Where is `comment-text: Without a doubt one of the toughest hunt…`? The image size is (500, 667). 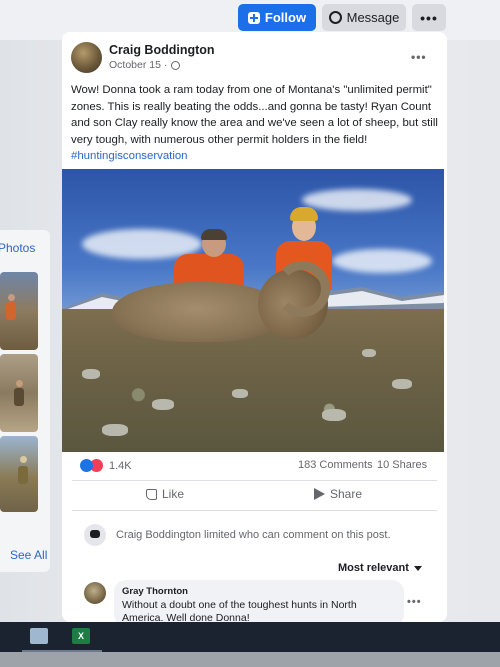 comment-text: Without a doubt one of the toughest hunt… is located at coordinates (239, 610).